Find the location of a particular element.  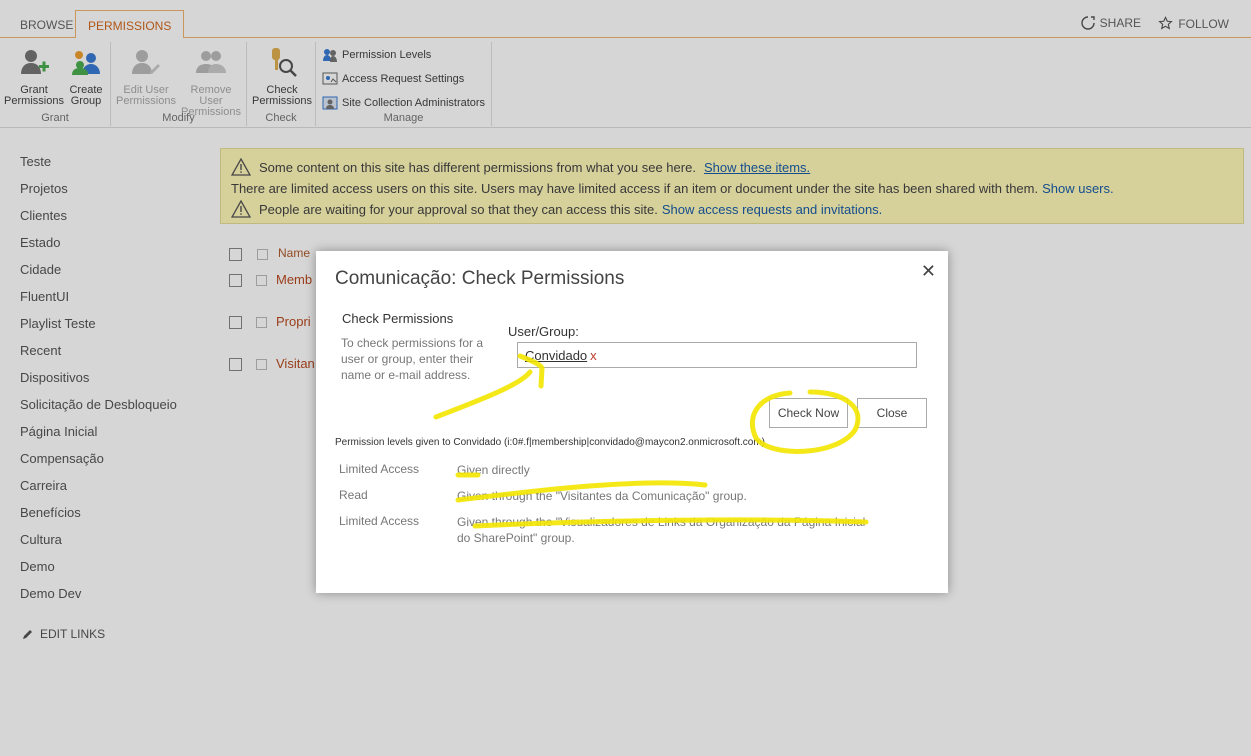

remove-user-token: x is located at coordinates (593, 355).